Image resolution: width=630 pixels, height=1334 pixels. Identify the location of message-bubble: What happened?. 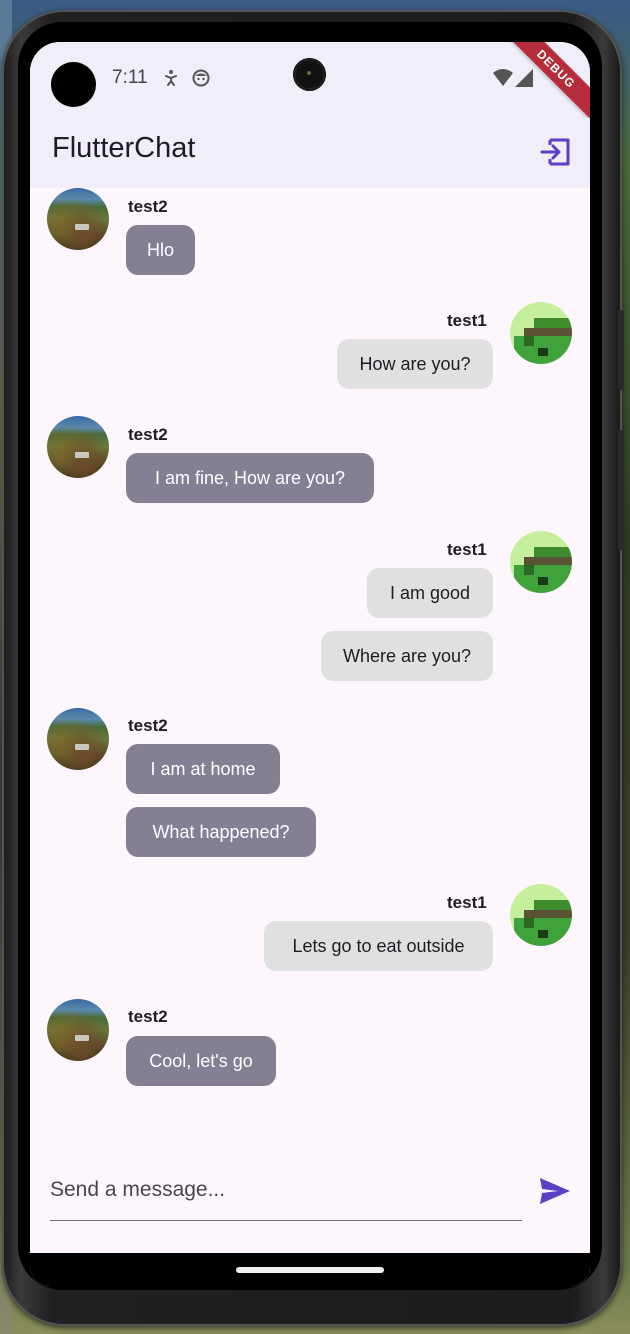
(221, 832).